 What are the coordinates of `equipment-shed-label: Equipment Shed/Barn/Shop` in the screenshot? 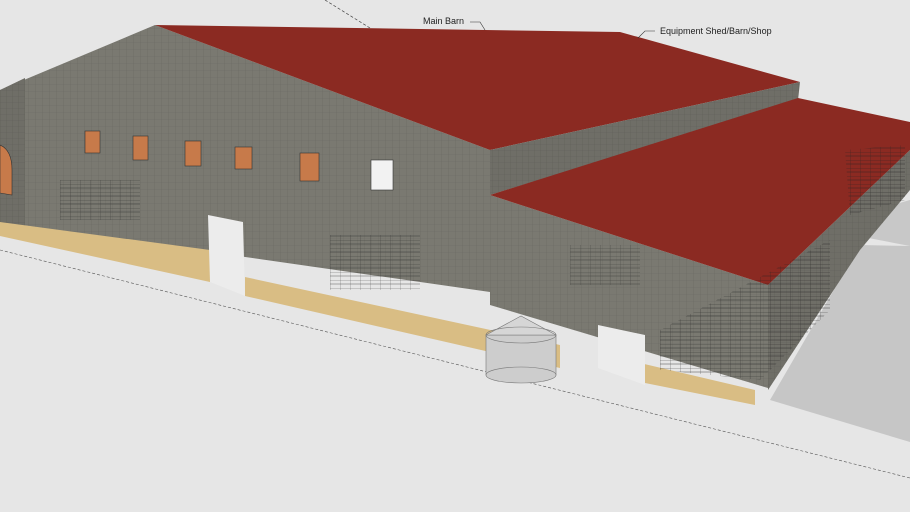 It's located at (716, 31).